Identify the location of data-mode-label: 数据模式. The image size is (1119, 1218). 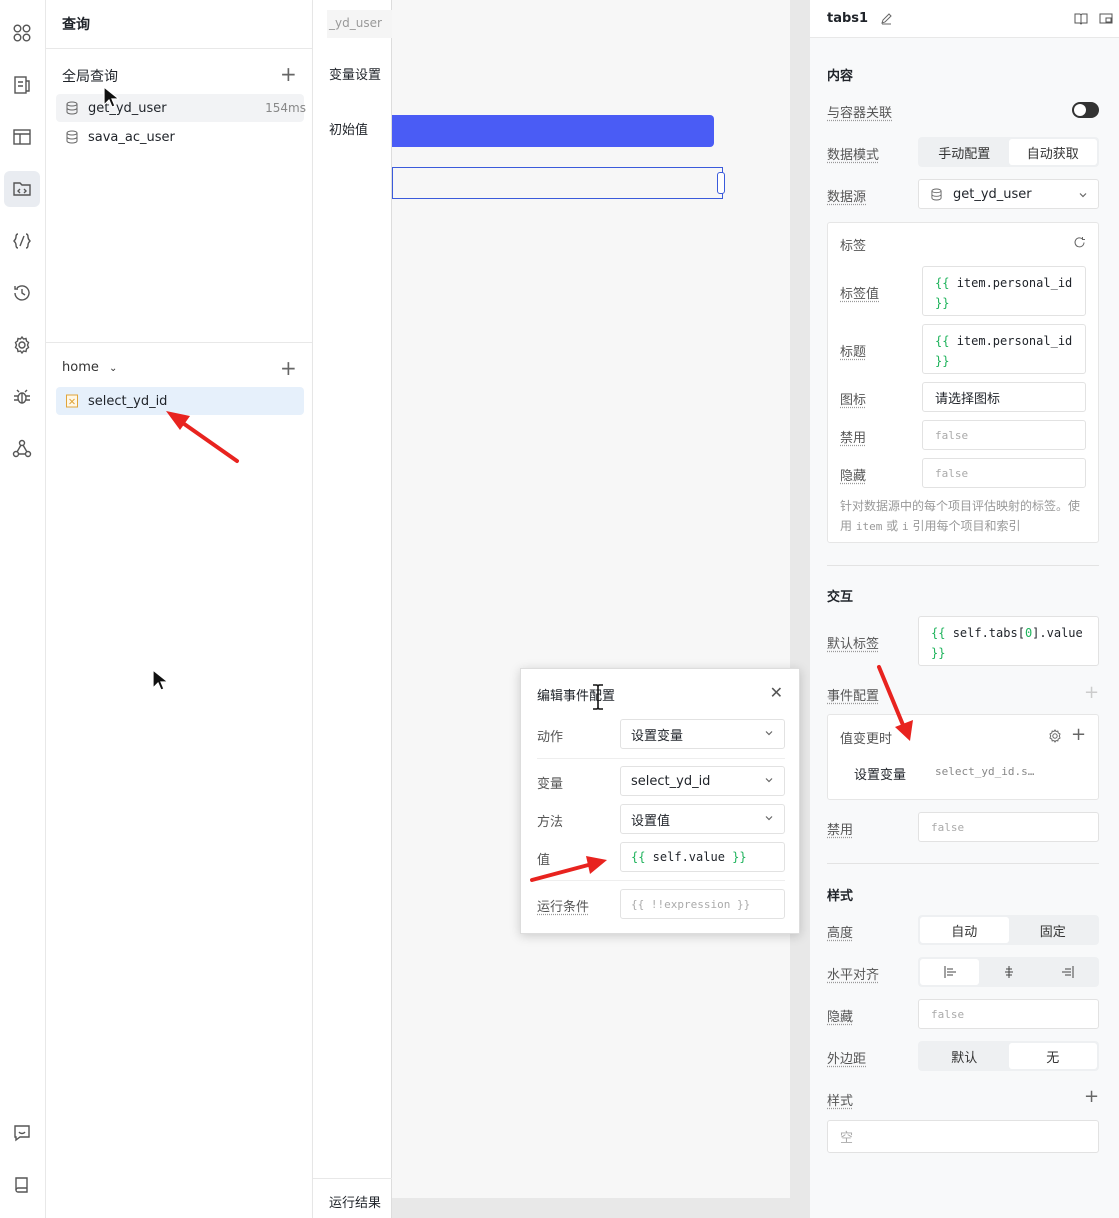
(853, 155).